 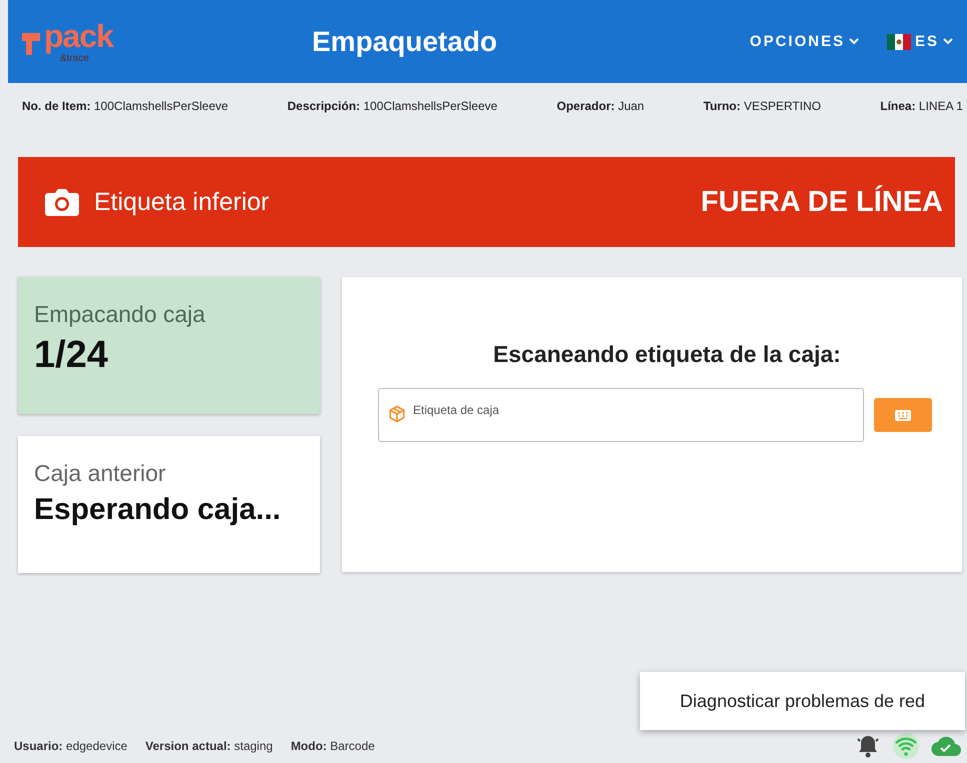 I want to click on options-menu: OPCIONES, so click(x=804, y=41).